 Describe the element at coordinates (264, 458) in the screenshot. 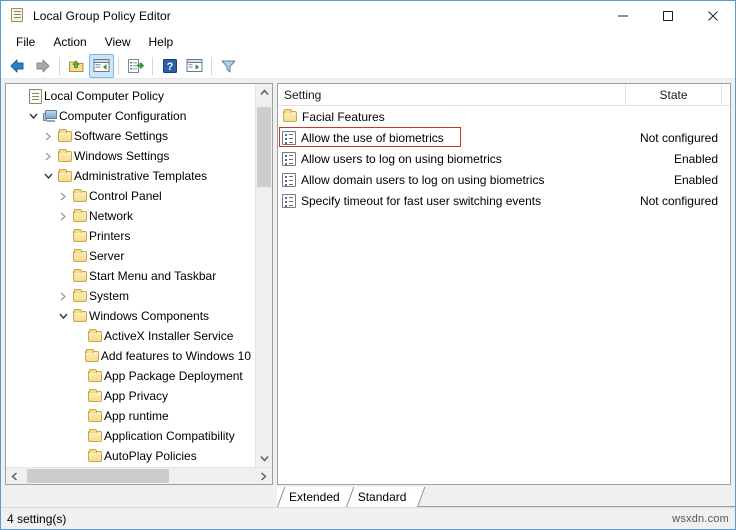

I see `scroll-down-arrow-icon` at that location.